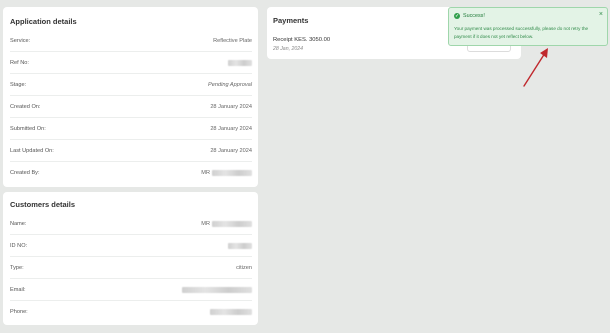  What do you see at coordinates (205, 173) in the screenshot?
I see `created-by-prefix: MR` at bounding box center [205, 173].